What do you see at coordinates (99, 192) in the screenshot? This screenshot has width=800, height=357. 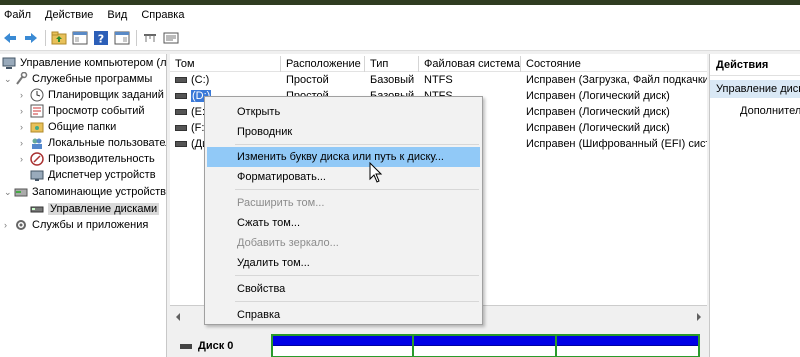 I see `tree-item-label: Запоминающие устройств` at bounding box center [99, 192].